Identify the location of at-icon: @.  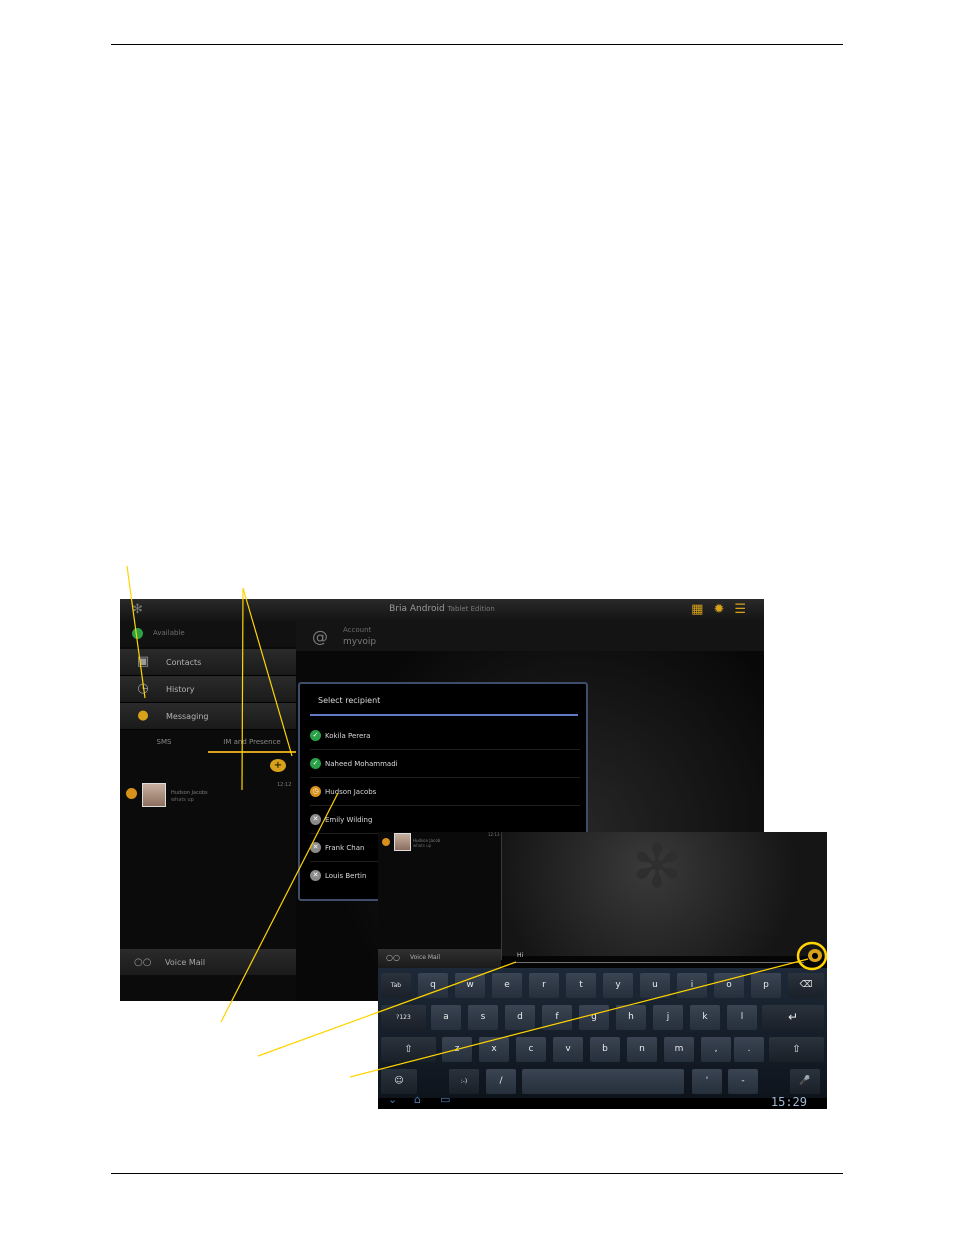
(320, 636).